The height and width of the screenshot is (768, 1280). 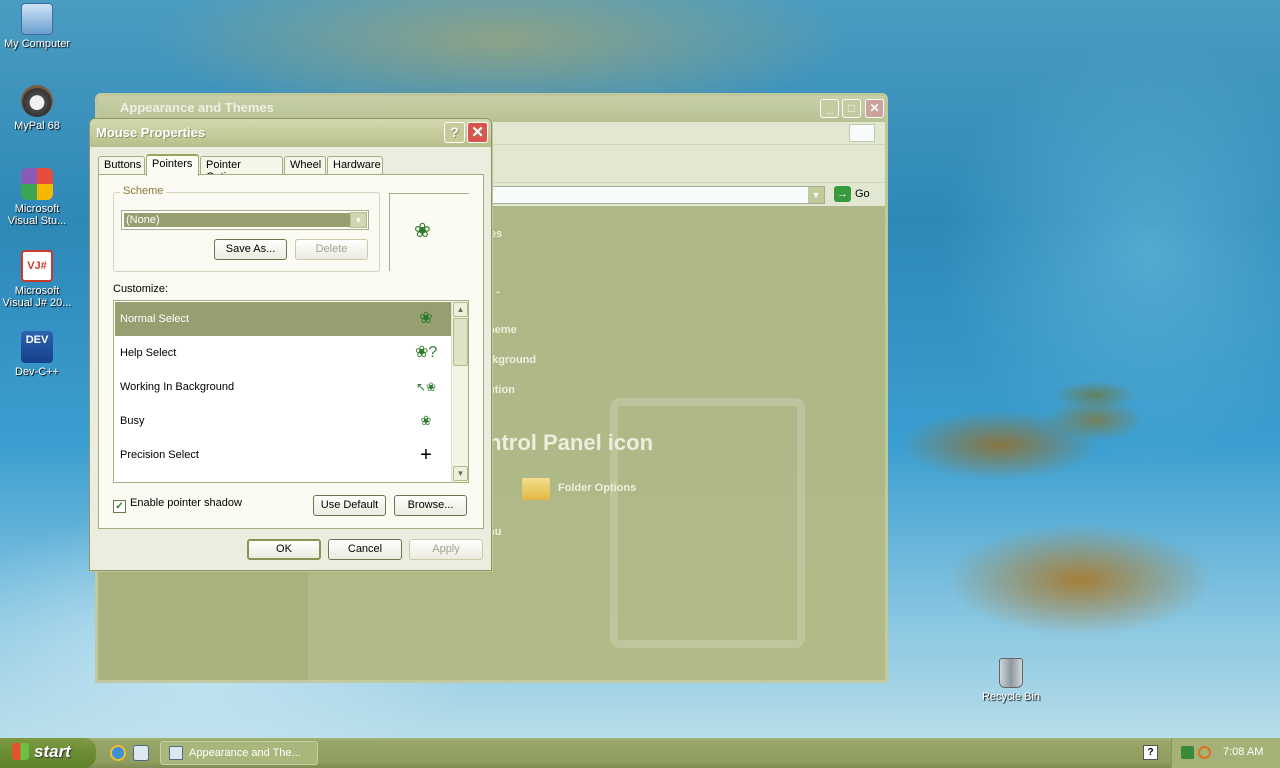 I want to click on maximize-icon: □, so click(x=851, y=108).